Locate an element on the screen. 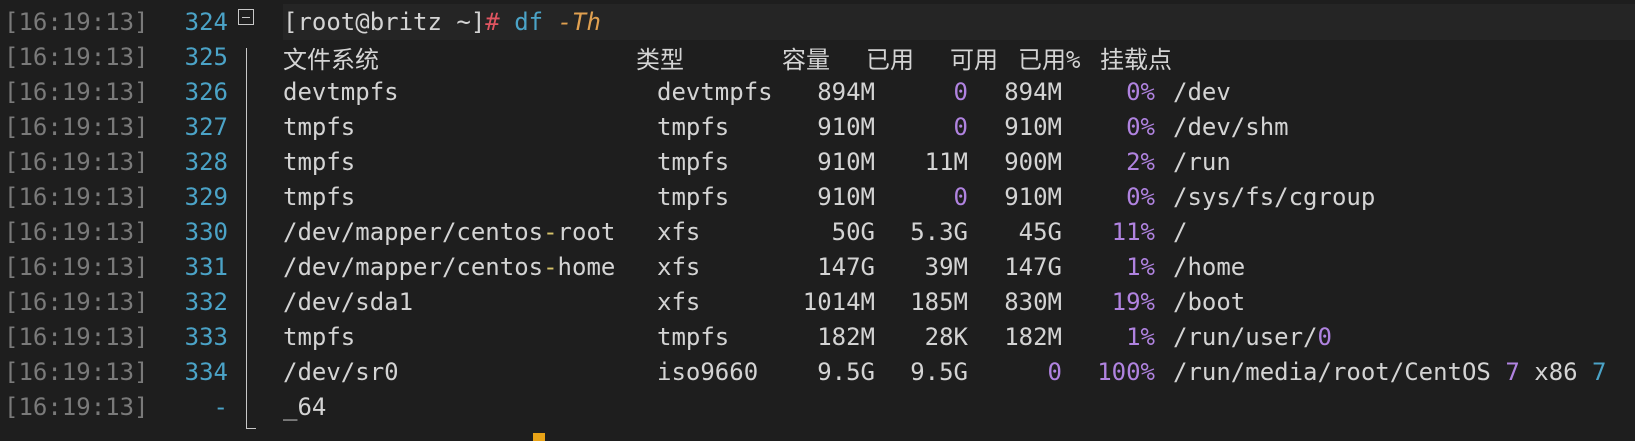 The image size is (1635, 441). line-number: 334 is located at coordinates (206, 372).